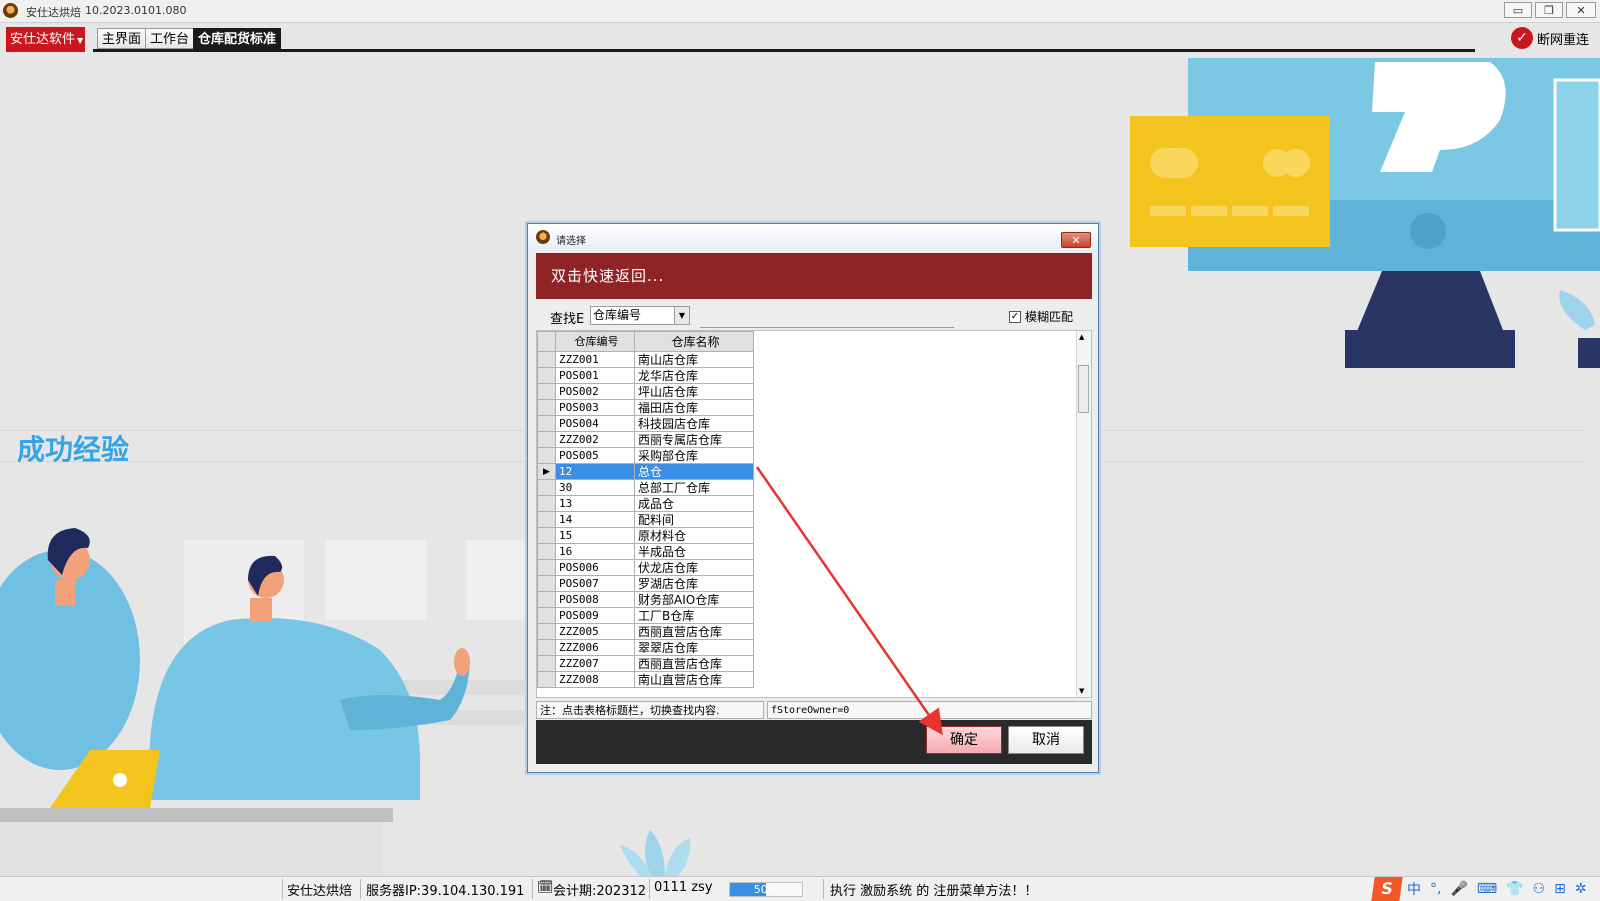 Image resolution: width=1600 pixels, height=901 pixels. Describe the element at coordinates (694, 423) in the screenshot. I see `cell-warehouse-name: 科技园店仓库` at that location.